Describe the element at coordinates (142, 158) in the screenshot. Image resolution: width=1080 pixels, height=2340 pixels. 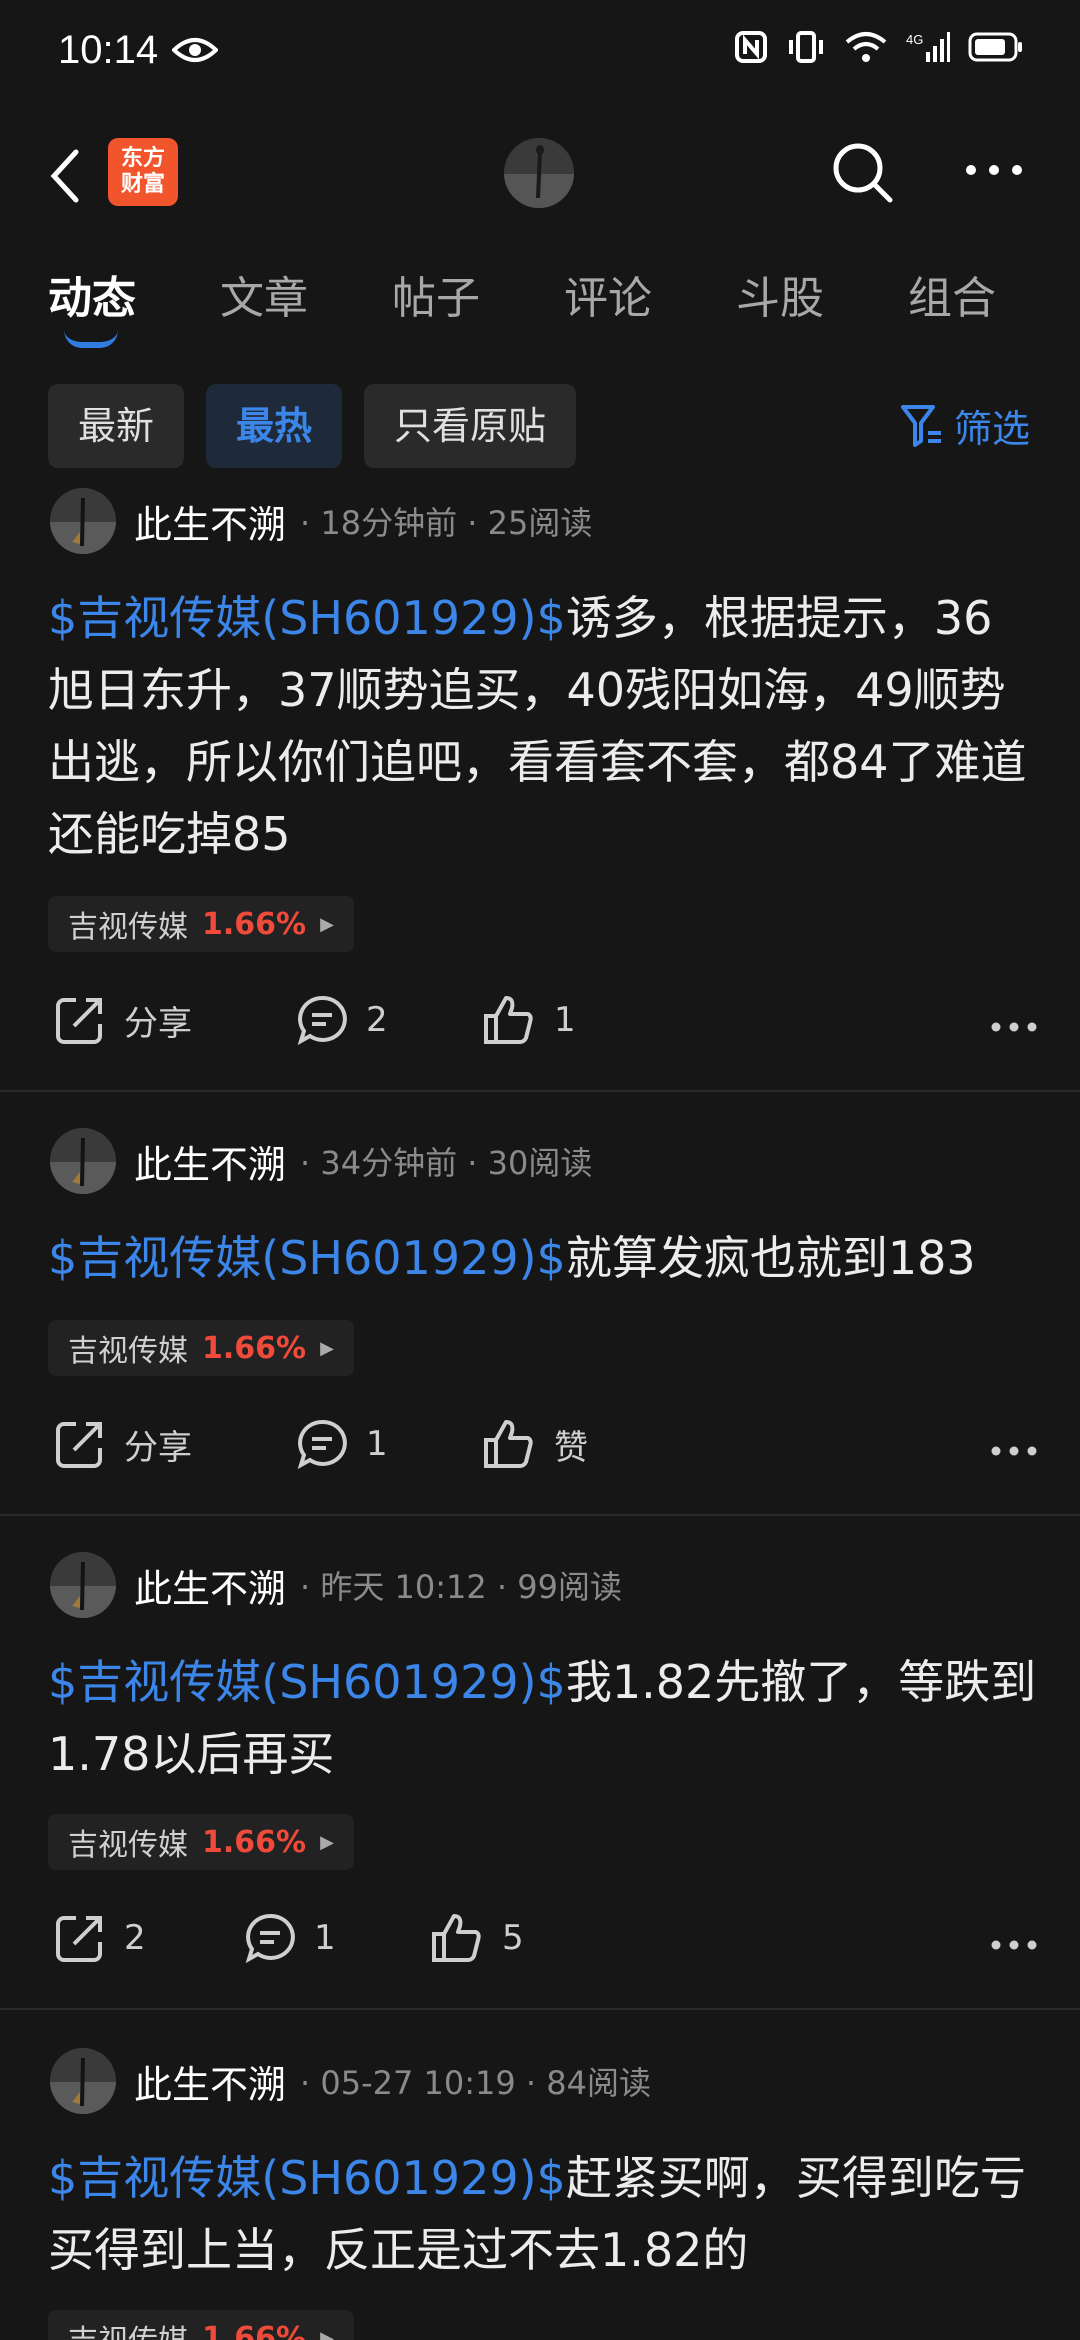
I see `brand-line1: 东方` at that location.